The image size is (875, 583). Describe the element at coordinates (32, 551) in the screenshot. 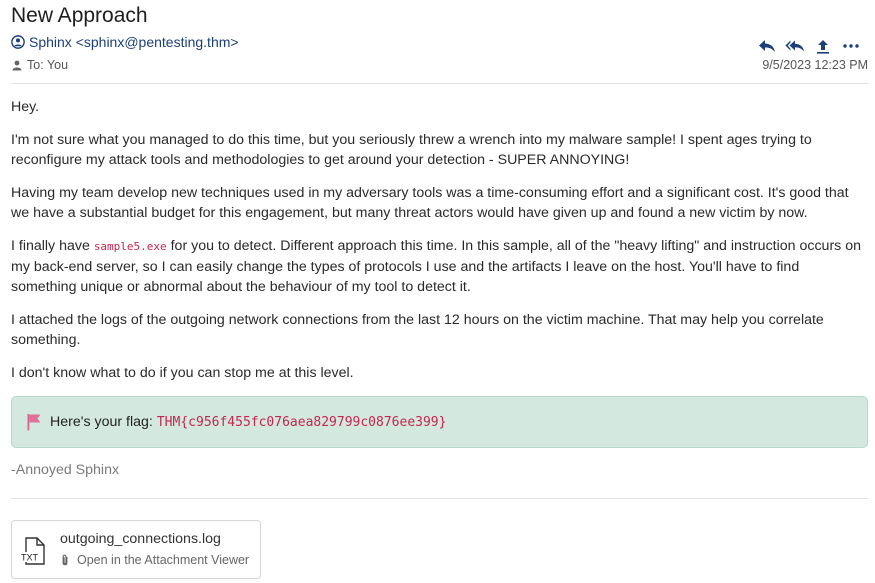

I see `text-file-icon: TXT` at that location.